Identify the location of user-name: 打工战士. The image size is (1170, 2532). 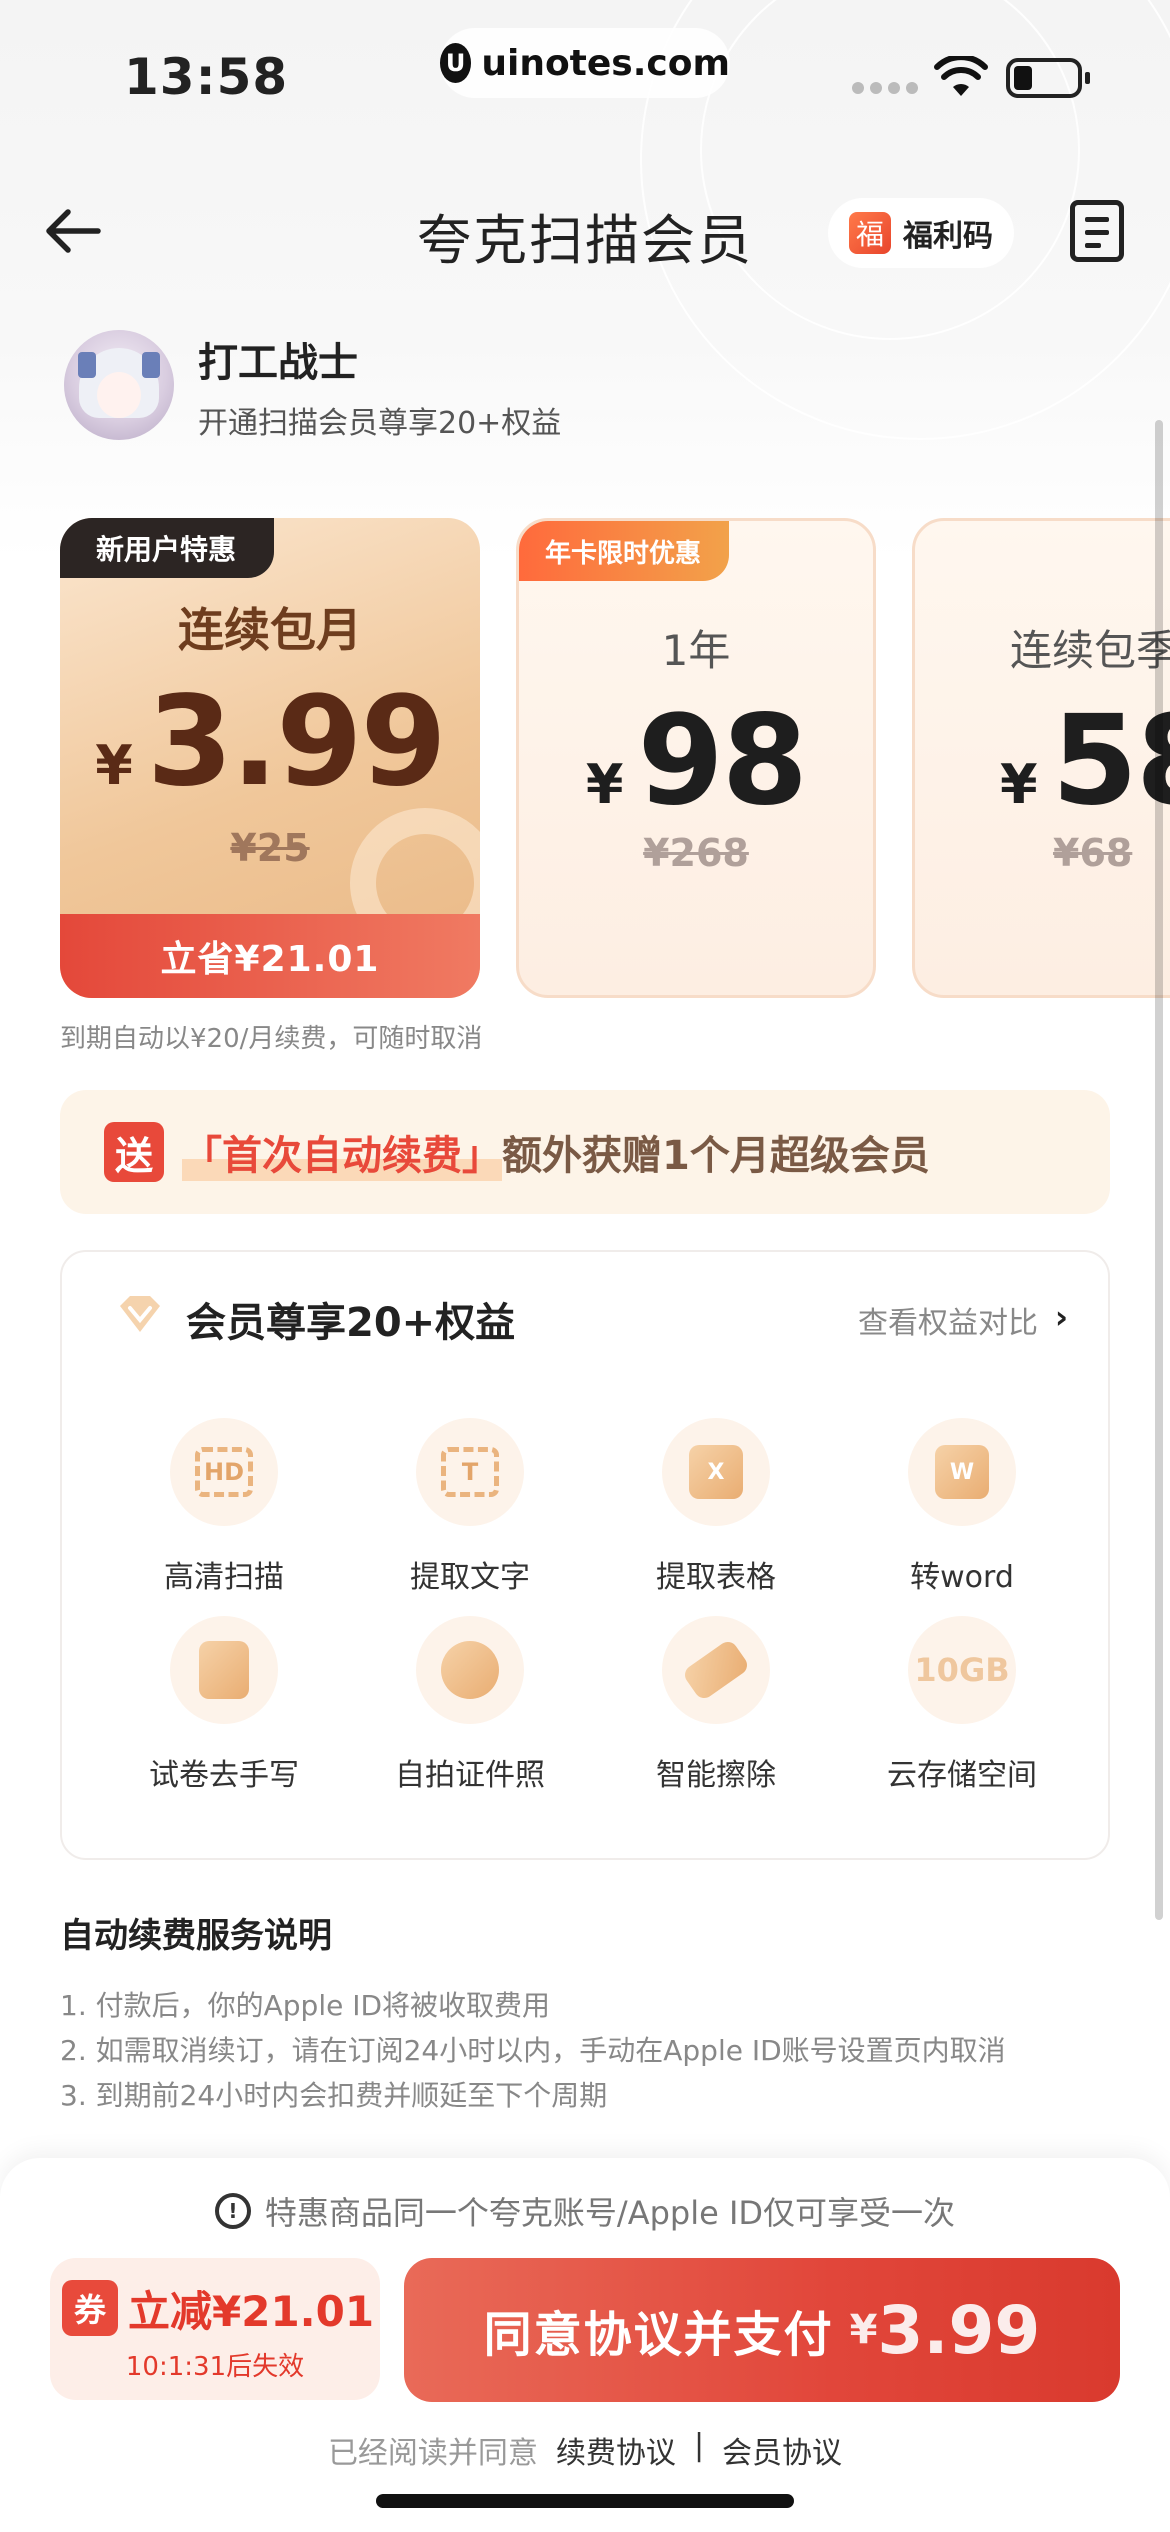
(278, 363).